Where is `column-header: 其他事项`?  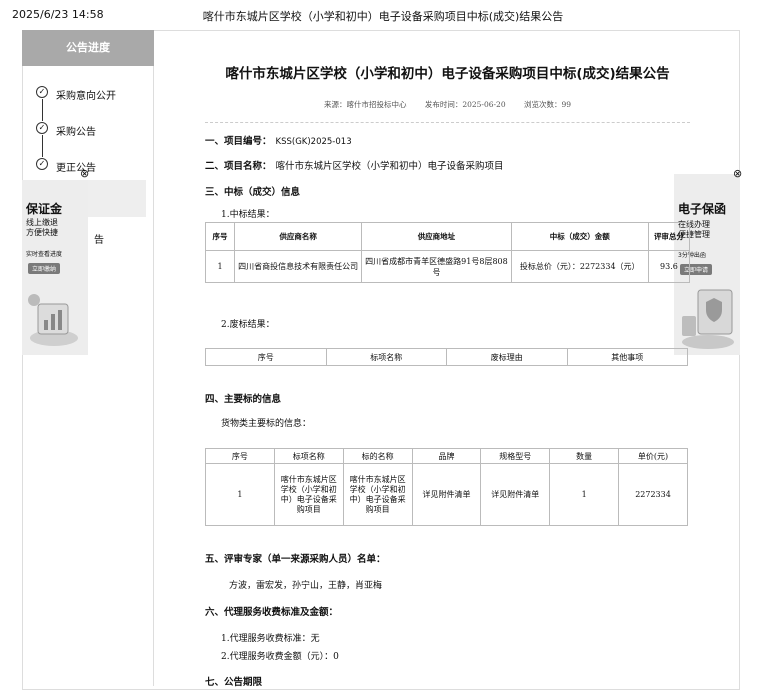 column-header: 其他事项 is located at coordinates (627, 357).